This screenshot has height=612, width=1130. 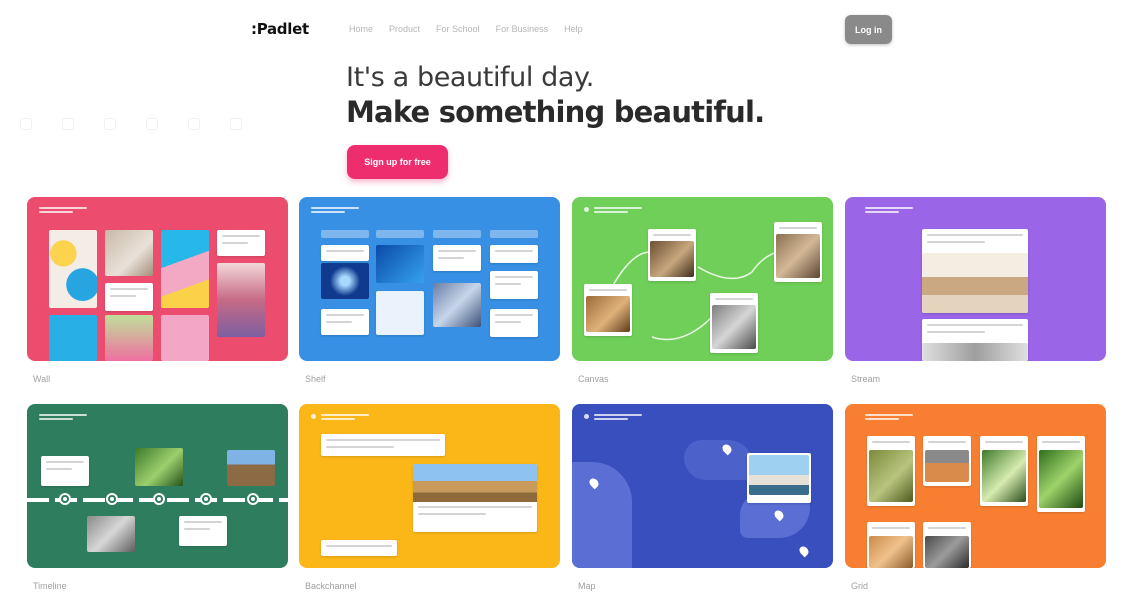 What do you see at coordinates (702, 486) in the screenshot?
I see `map-template-card` at bounding box center [702, 486].